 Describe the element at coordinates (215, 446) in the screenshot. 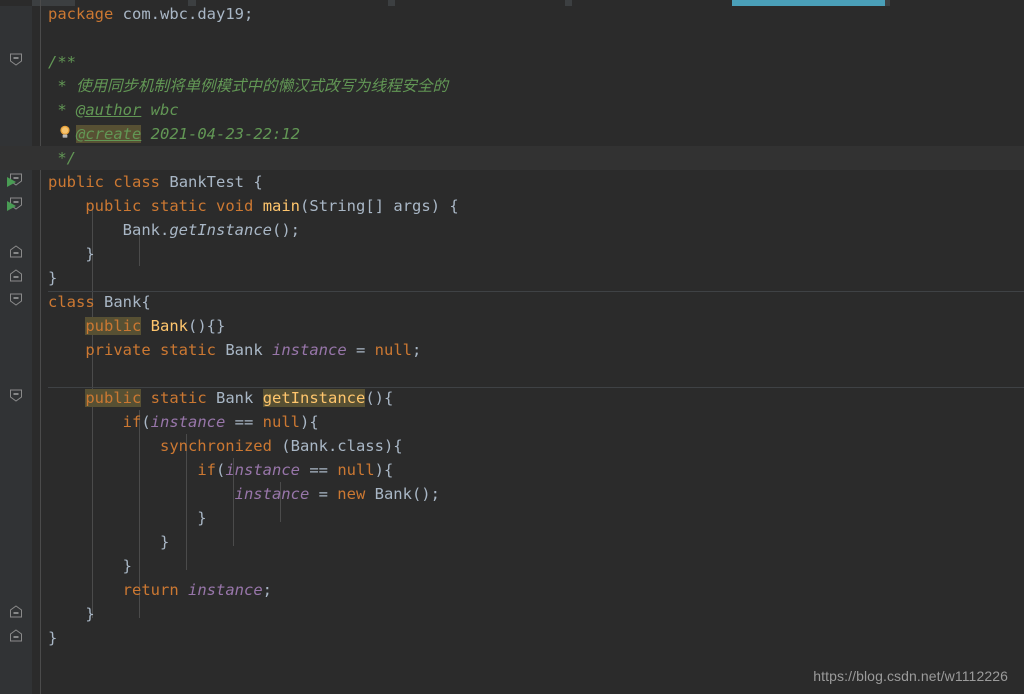

I see `token-keyword-synchronized: synchronized` at that location.